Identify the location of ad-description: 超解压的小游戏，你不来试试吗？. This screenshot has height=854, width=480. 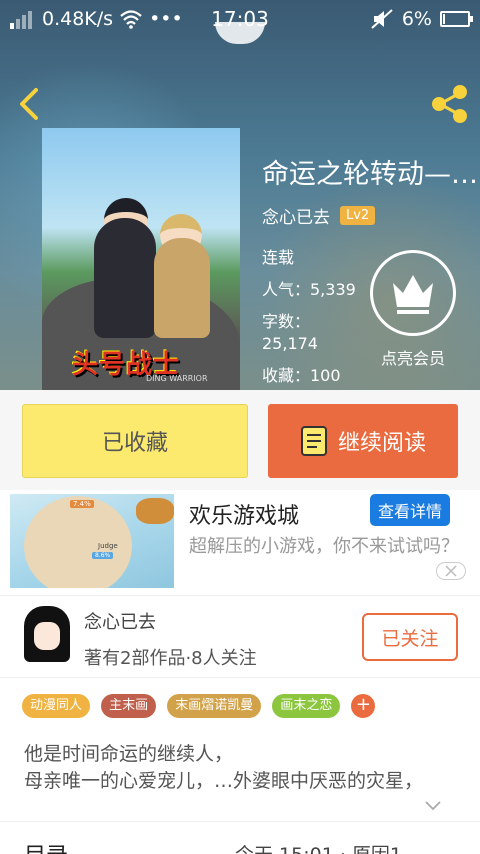
(324, 546).